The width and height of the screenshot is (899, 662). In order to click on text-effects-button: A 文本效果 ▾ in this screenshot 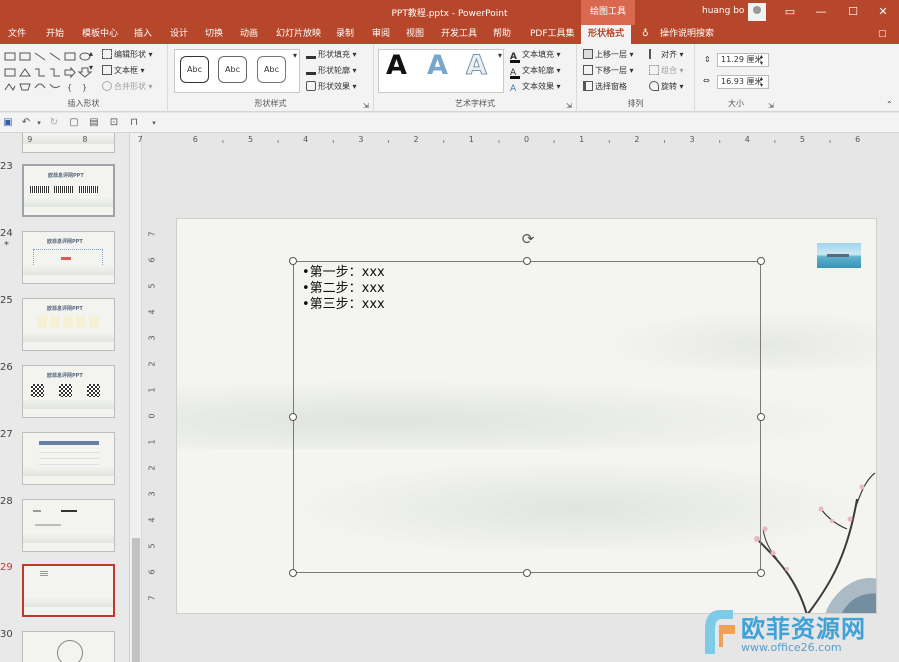, I will do `click(535, 88)`.